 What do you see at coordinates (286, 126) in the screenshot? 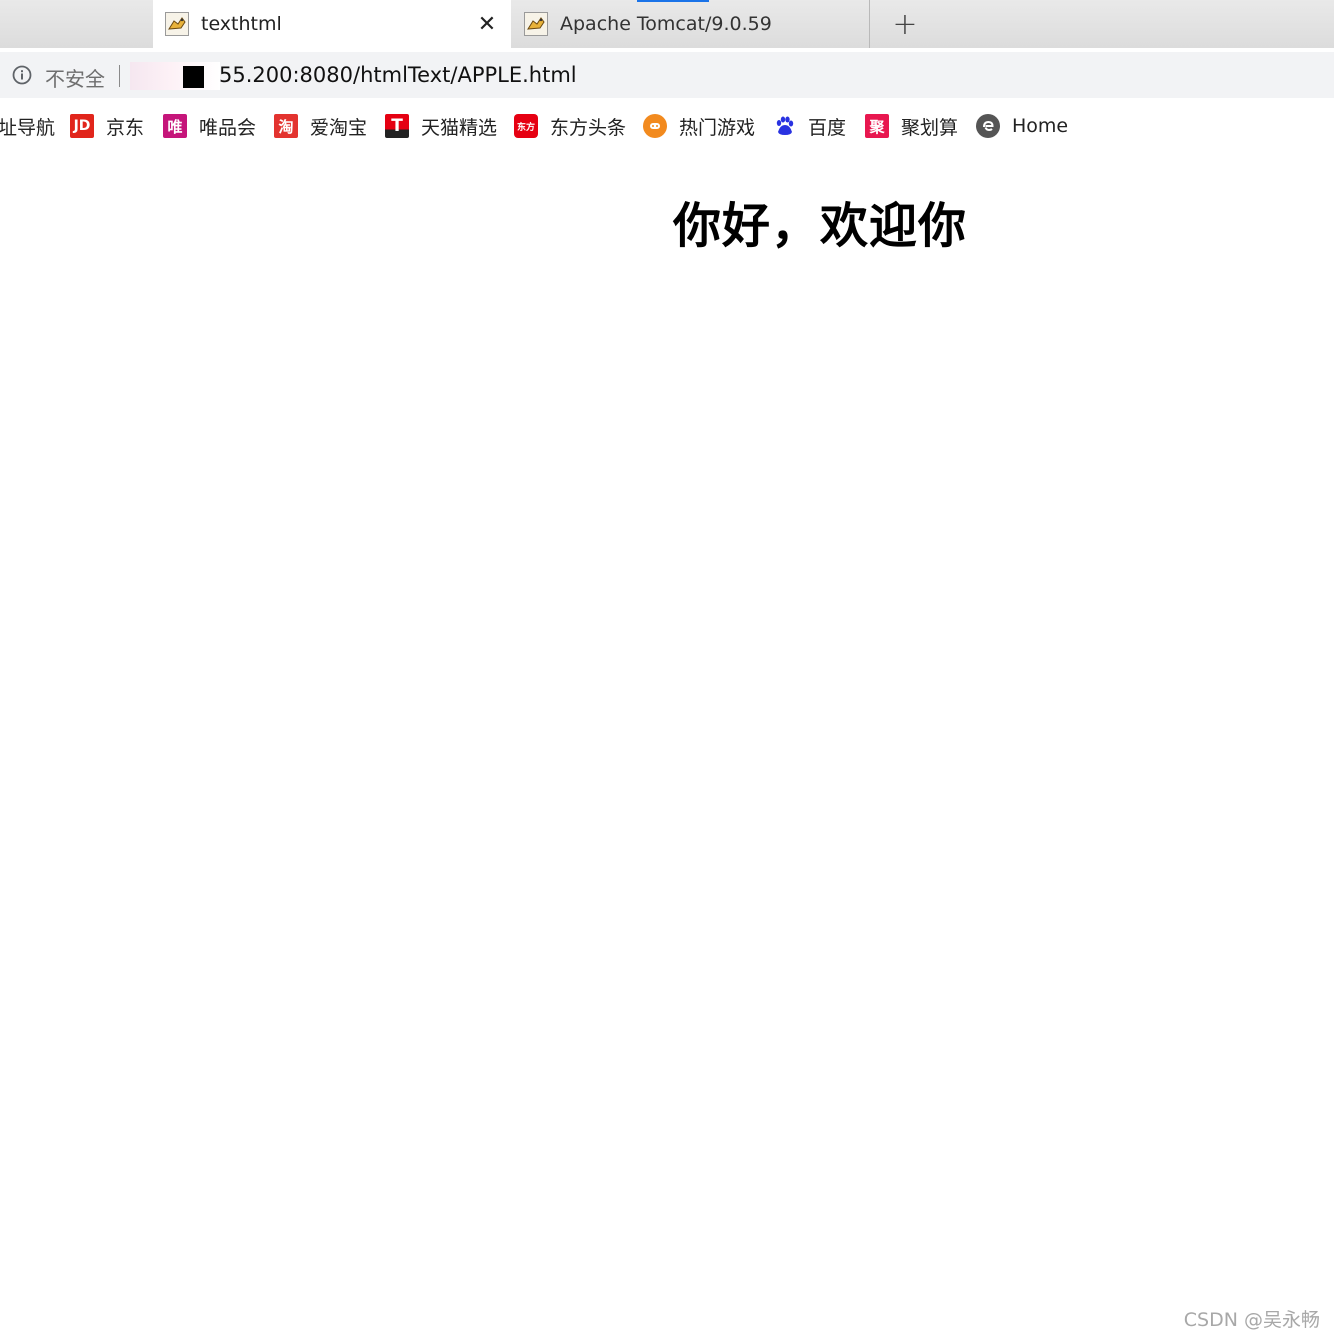
I see `taobao-icon: 淘` at bounding box center [286, 126].